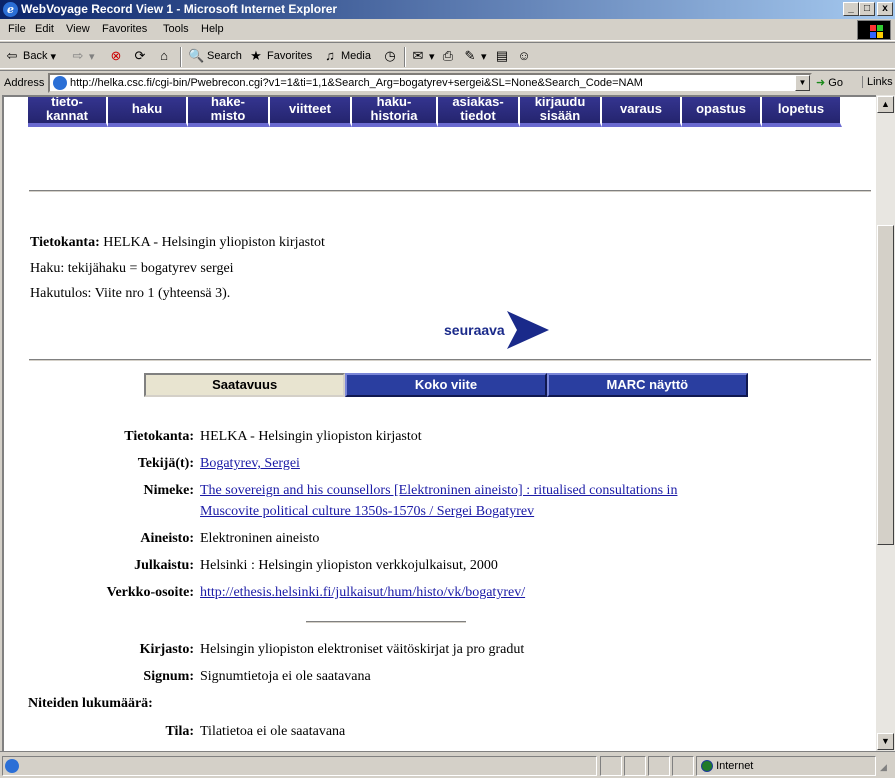 The image size is (895, 778). Describe the element at coordinates (60, 83) in the screenshot. I see `page-icon` at that location.